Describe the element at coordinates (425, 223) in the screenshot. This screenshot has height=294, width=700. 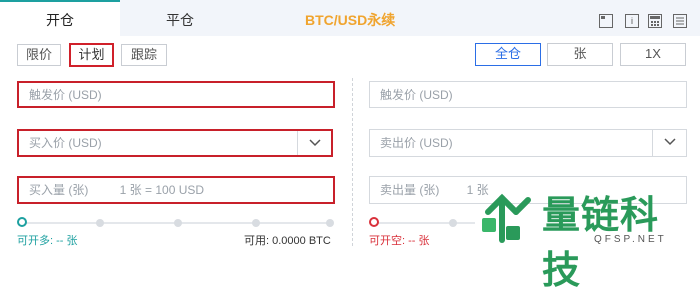
I see `sell-slider-track` at that location.